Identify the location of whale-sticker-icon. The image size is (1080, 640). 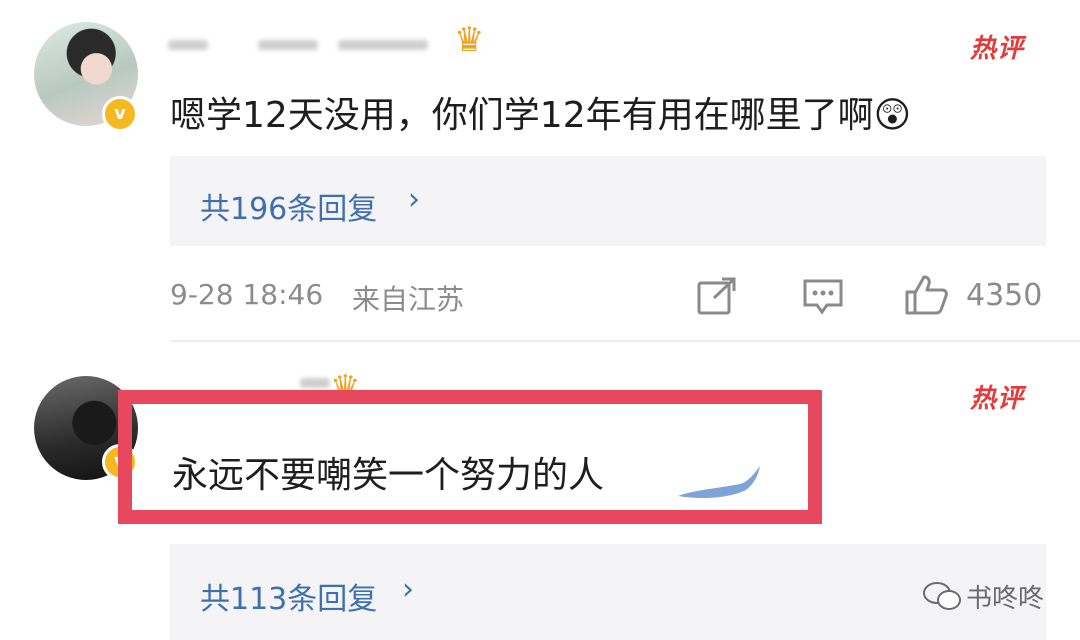
(719, 482).